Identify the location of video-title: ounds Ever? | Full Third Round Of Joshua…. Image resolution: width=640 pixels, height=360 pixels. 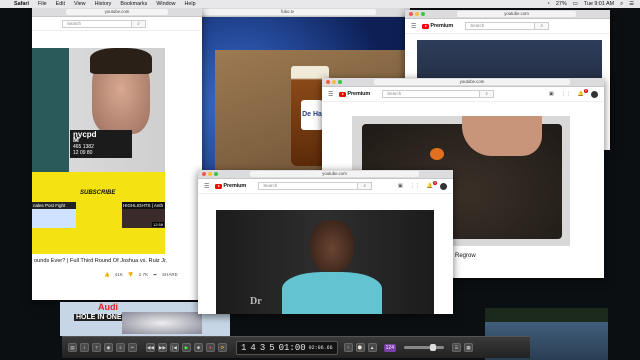
(101, 261).